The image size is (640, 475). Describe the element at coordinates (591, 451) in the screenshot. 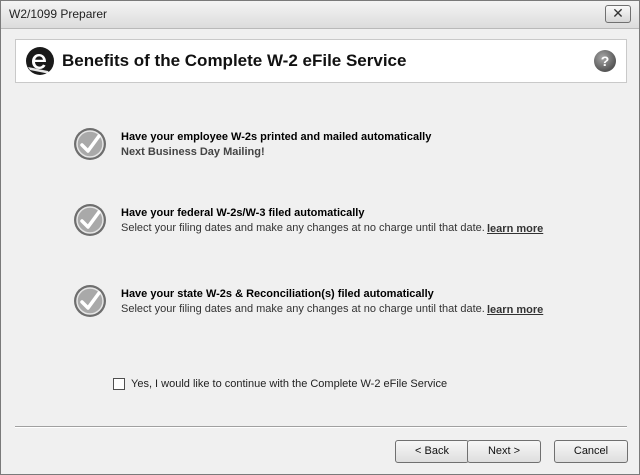

I see `cancel-button: Cancel` at that location.